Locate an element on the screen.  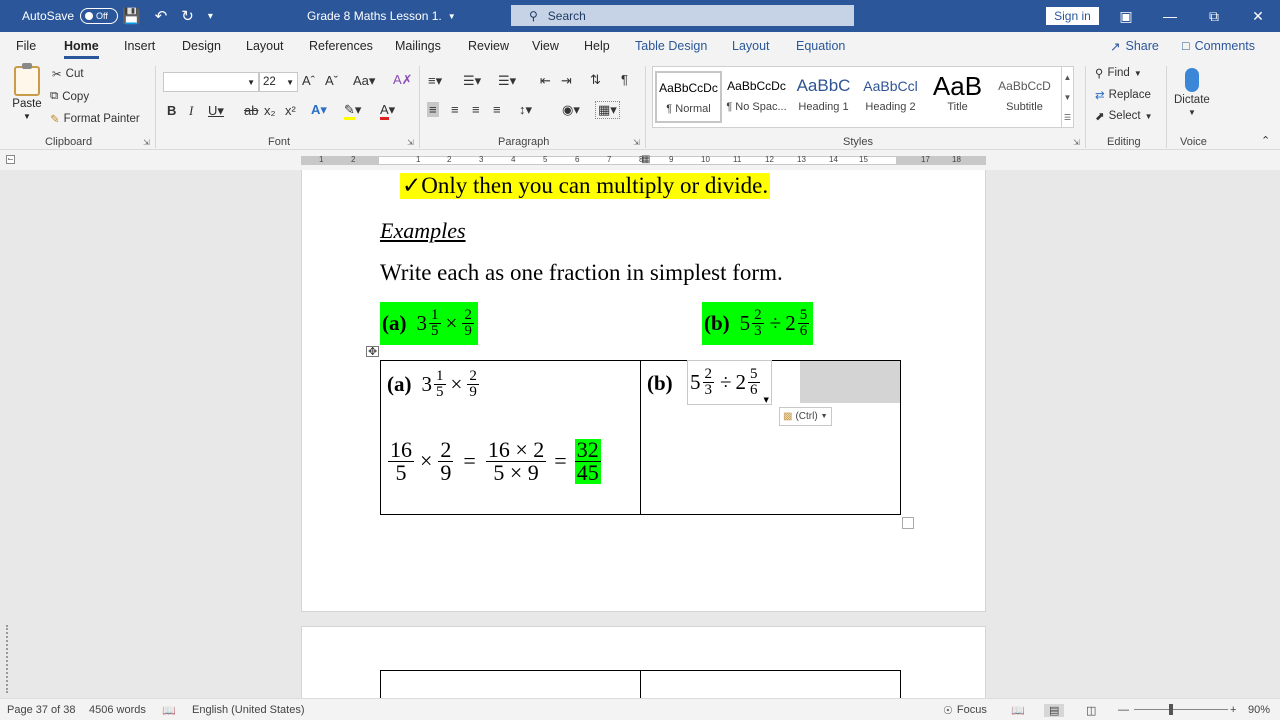
font-size-combo: 22 ▼ is located at coordinates (278, 82).